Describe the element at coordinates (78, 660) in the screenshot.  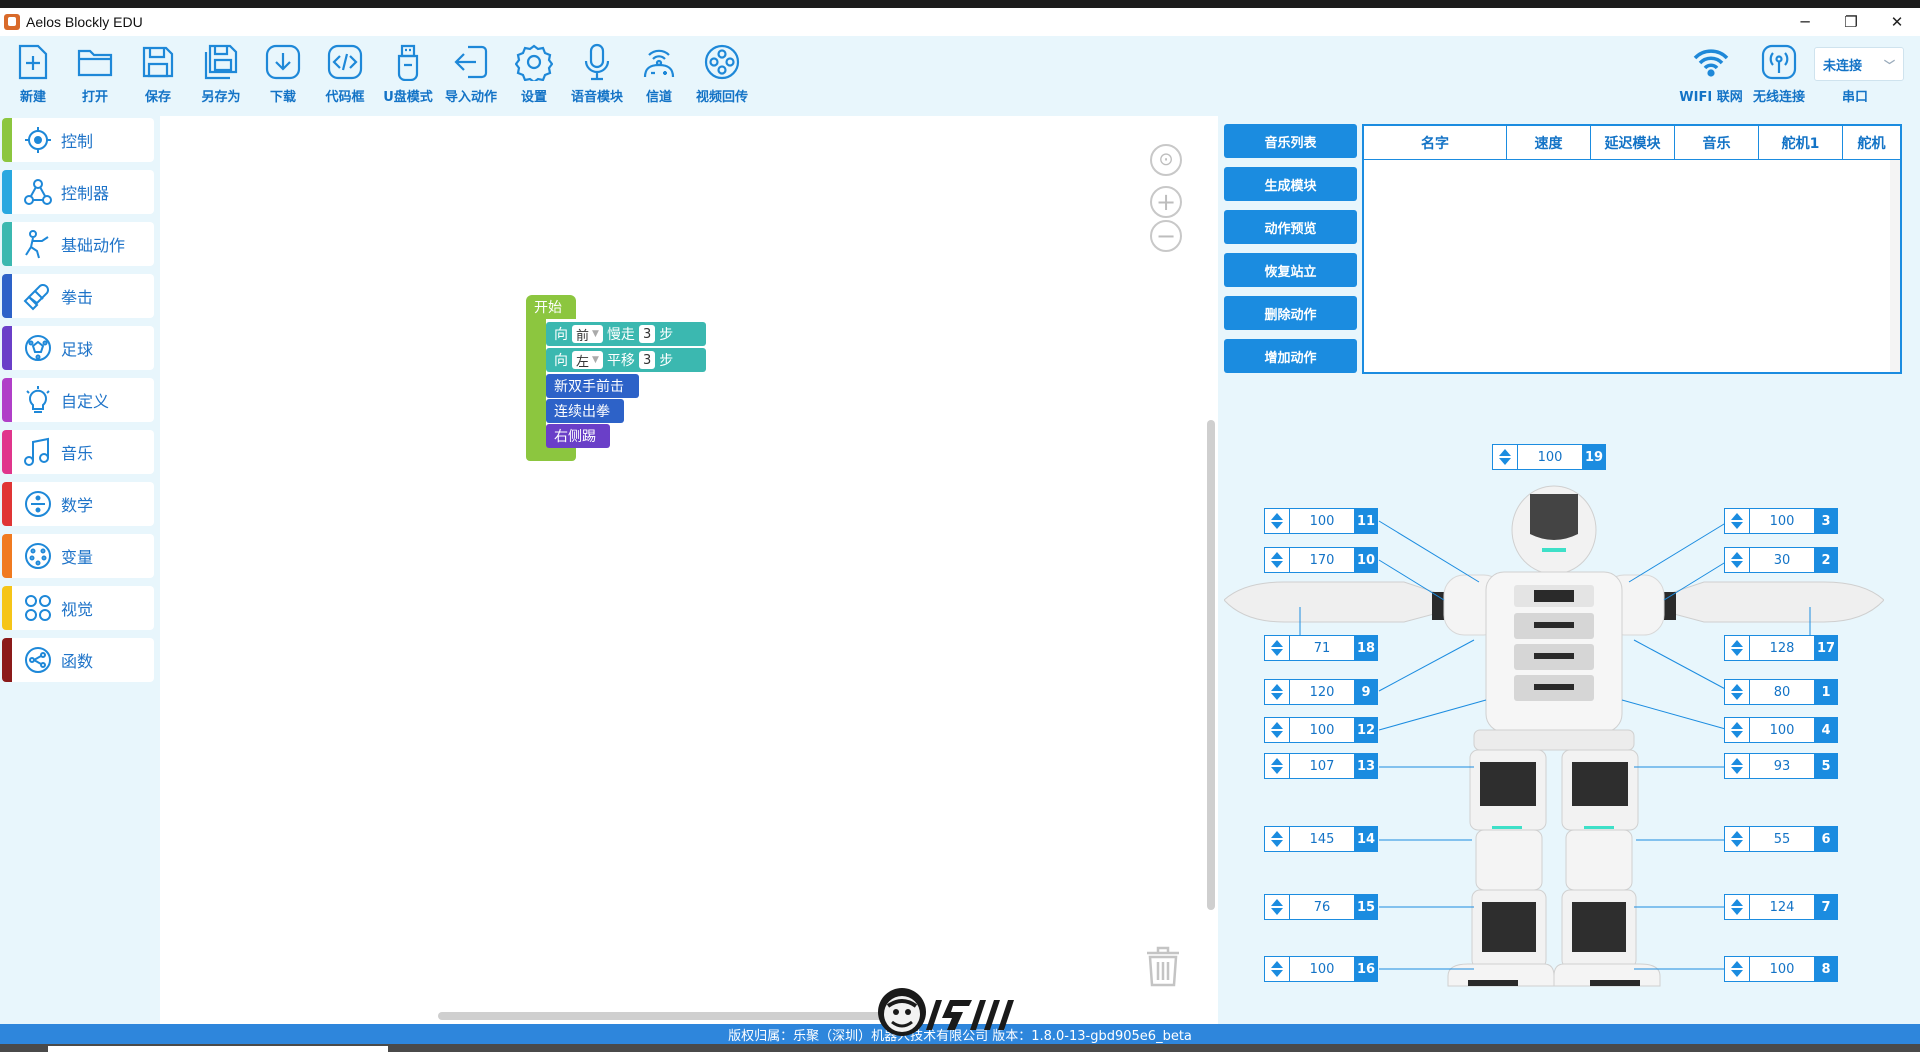
I see `category-function: 函数` at that location.